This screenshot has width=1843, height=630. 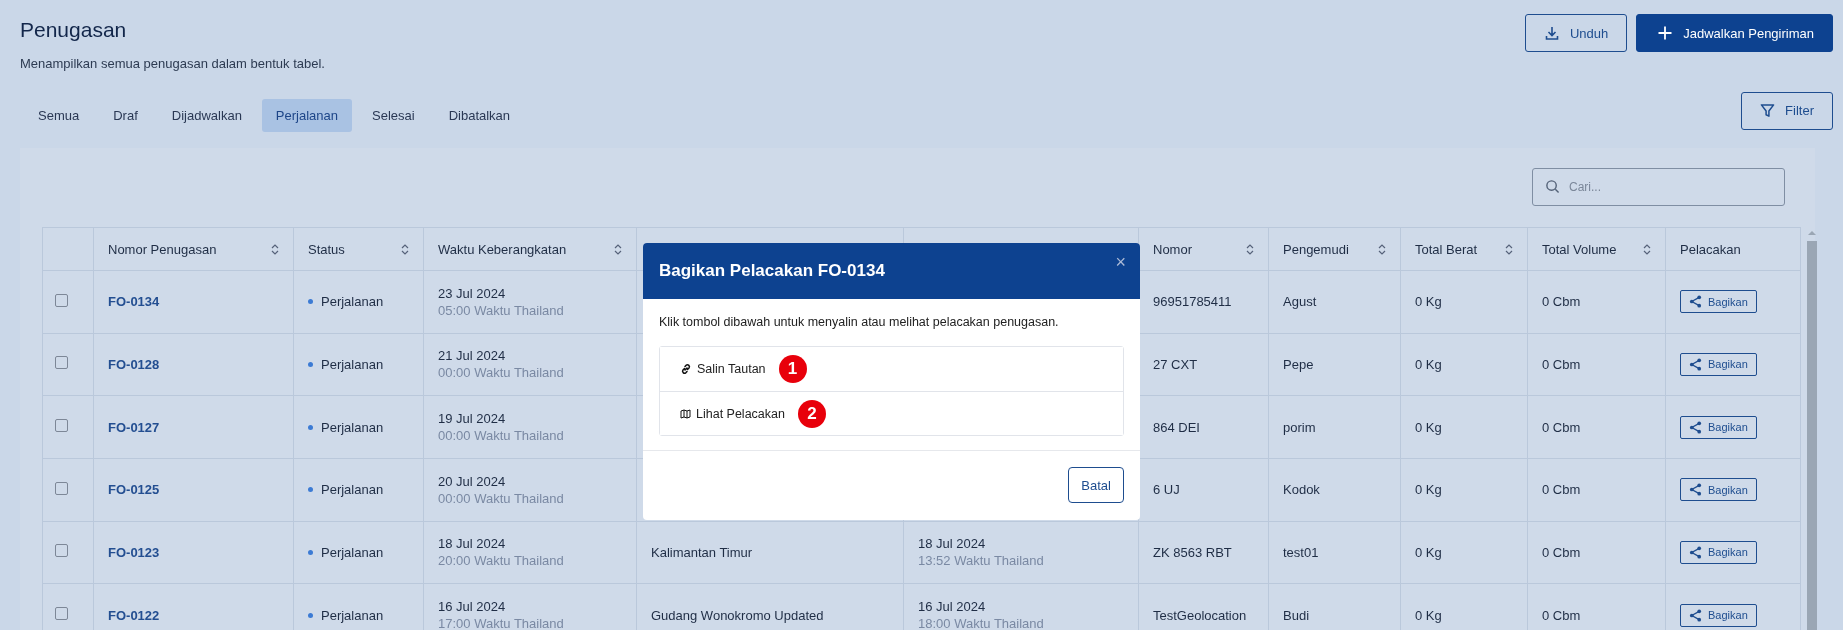 I want to click on schedule-button: Jadwalkan Pengiriman, so click(x=1734, y=33).